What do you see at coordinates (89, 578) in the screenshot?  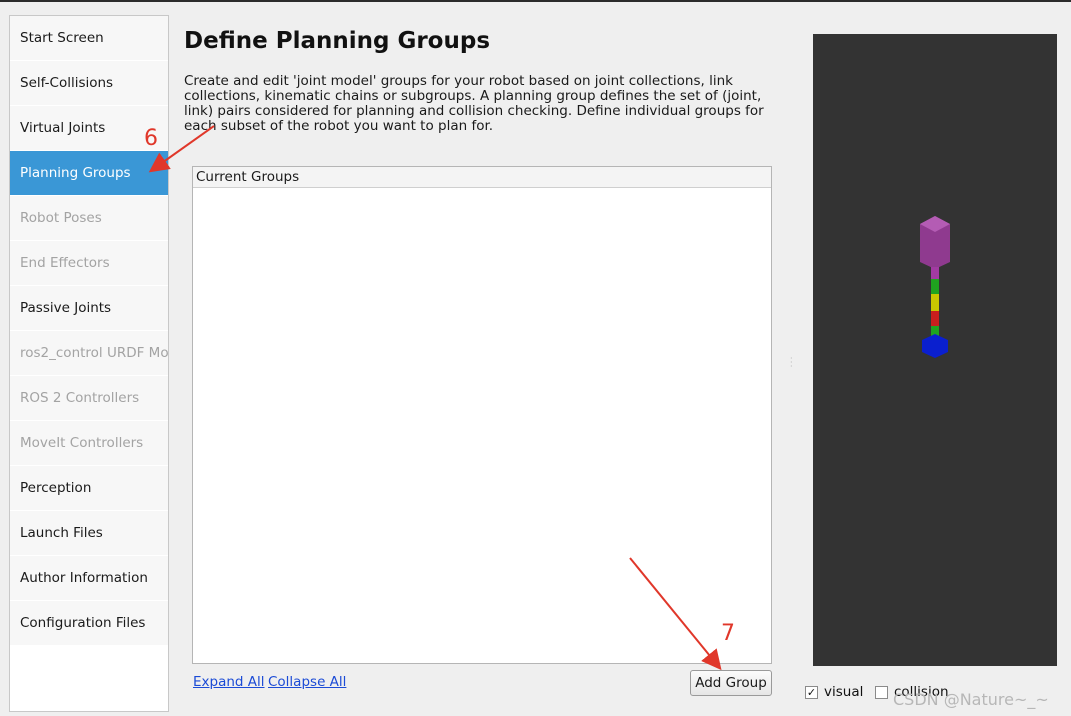 I see `sidebar-item-author-information: Author Information` at bounding box center [89, 578].